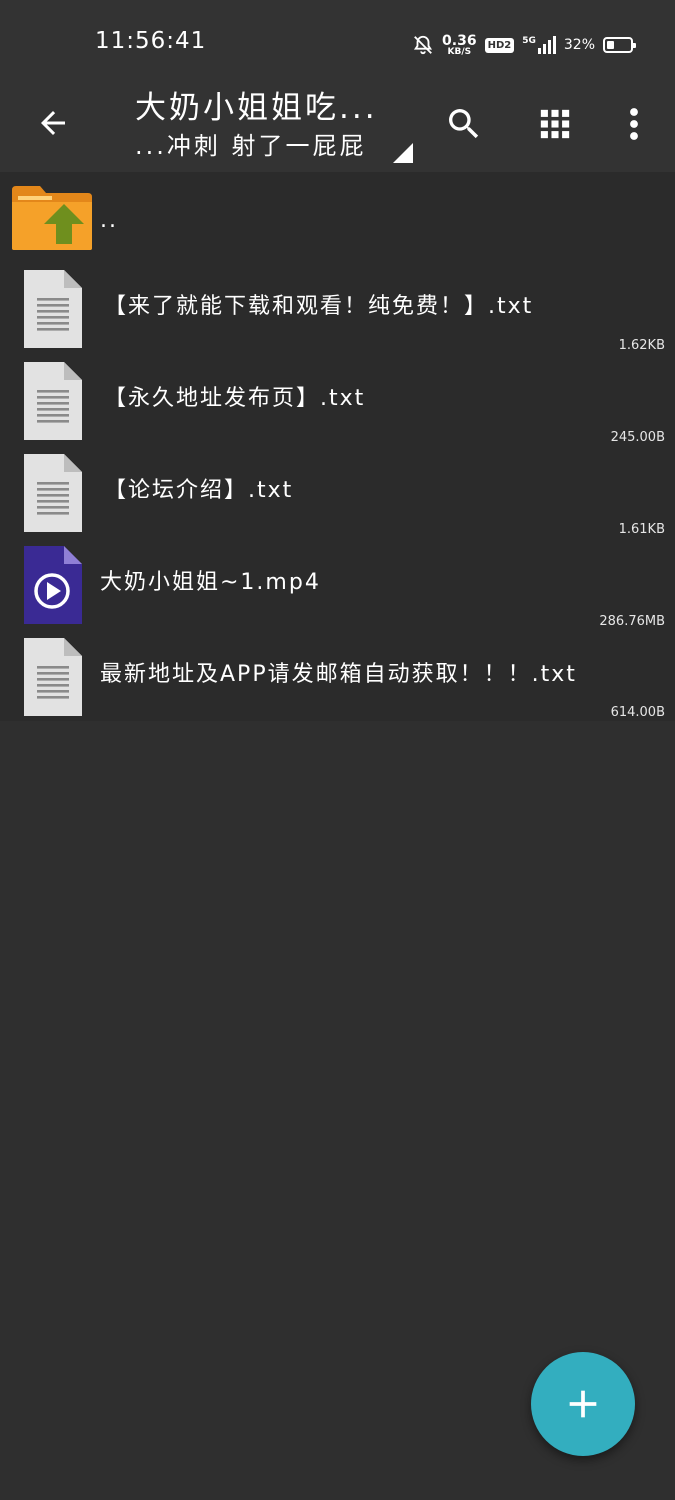 This screenshot has height=1500, width=675. Describe the element at coordinates (251, 146) in the screenshot. I see `folder-subtitle: ...冲刺 射了一屁屁` at that location.